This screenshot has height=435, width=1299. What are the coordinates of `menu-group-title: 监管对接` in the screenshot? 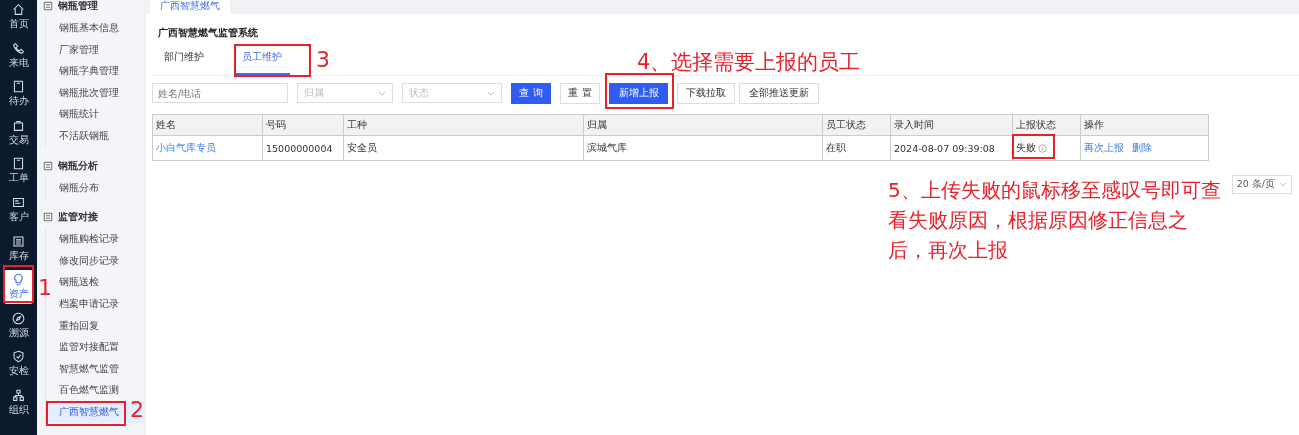 It's located at (78, 217).